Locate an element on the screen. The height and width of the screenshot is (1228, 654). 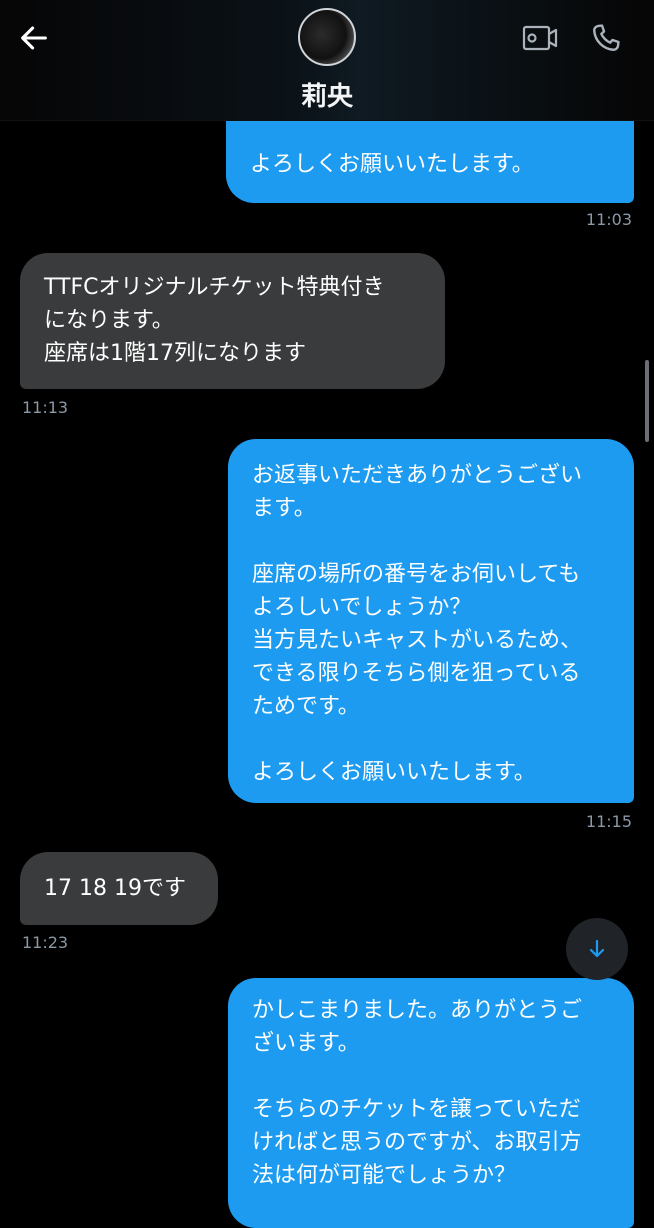
scrollbar-thumb is located at coordinates (647, 401).